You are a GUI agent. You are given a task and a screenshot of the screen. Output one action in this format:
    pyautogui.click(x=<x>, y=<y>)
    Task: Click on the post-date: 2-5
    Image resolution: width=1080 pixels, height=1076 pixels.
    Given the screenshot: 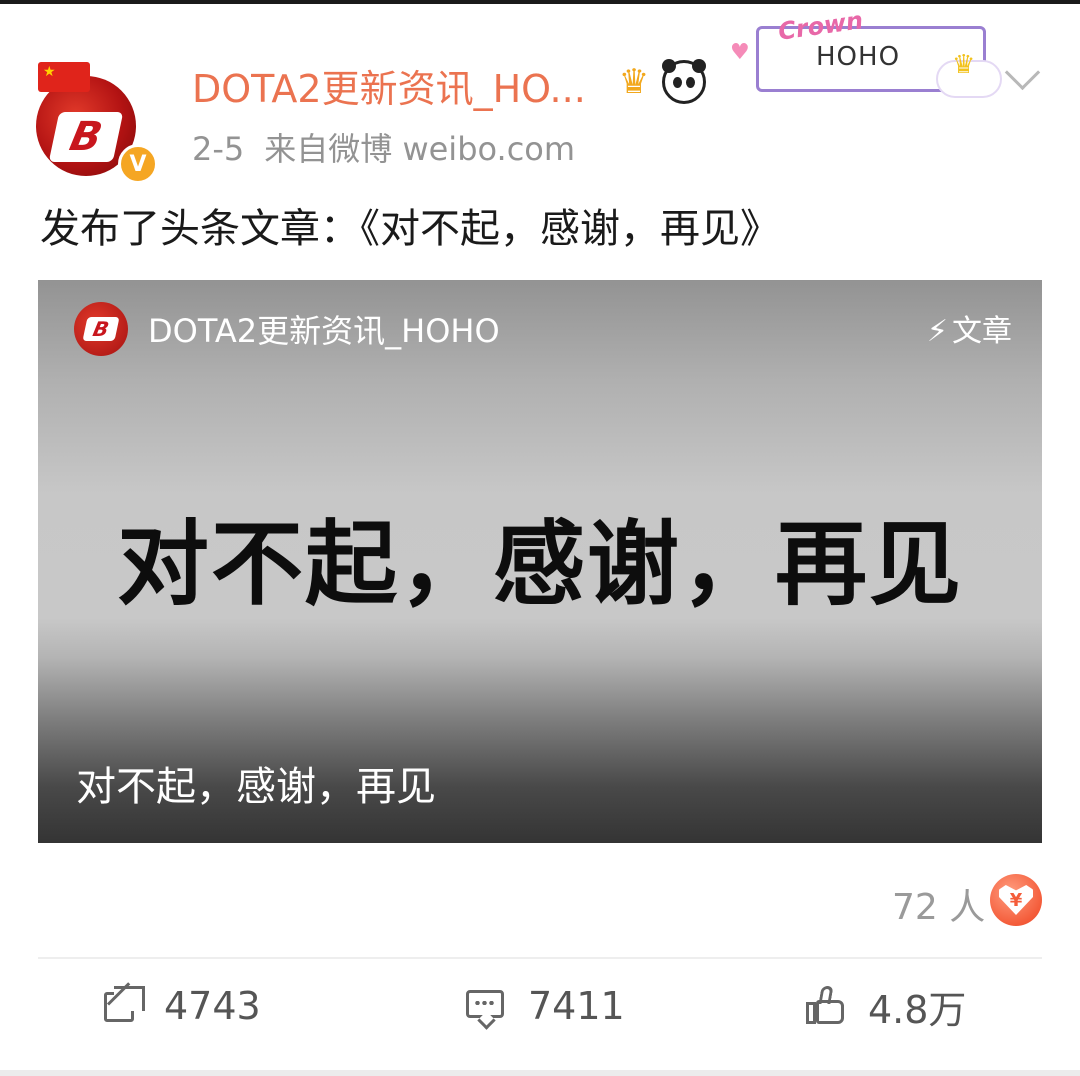 What is the action you would take?
    pyautogui.click(x=218, y=149)
    